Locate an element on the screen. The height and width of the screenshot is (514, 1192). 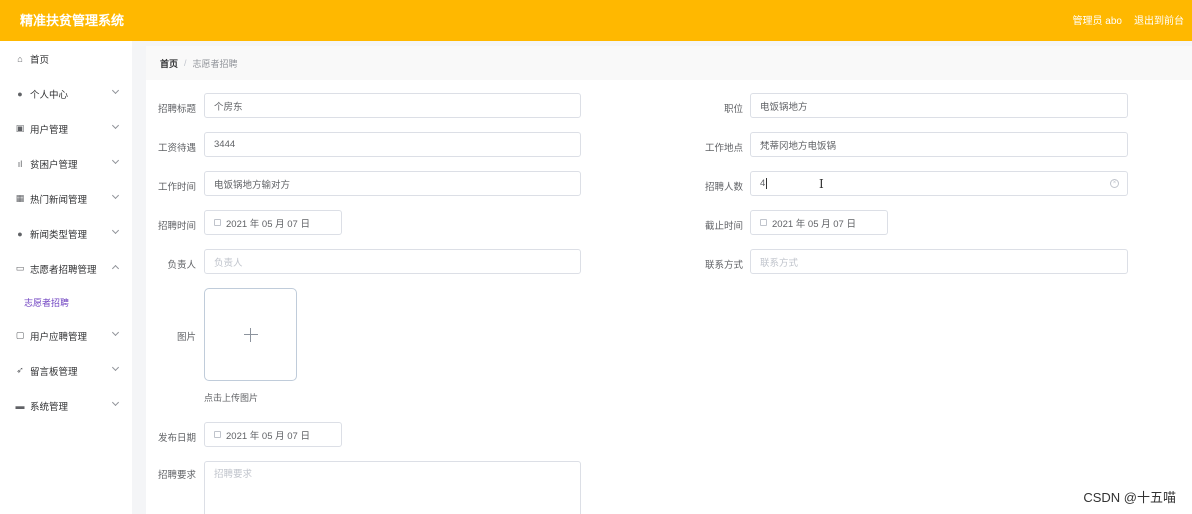
deadline-date-picker: 2021 年 05 月 07 日 is located at coordinates (819, 222).